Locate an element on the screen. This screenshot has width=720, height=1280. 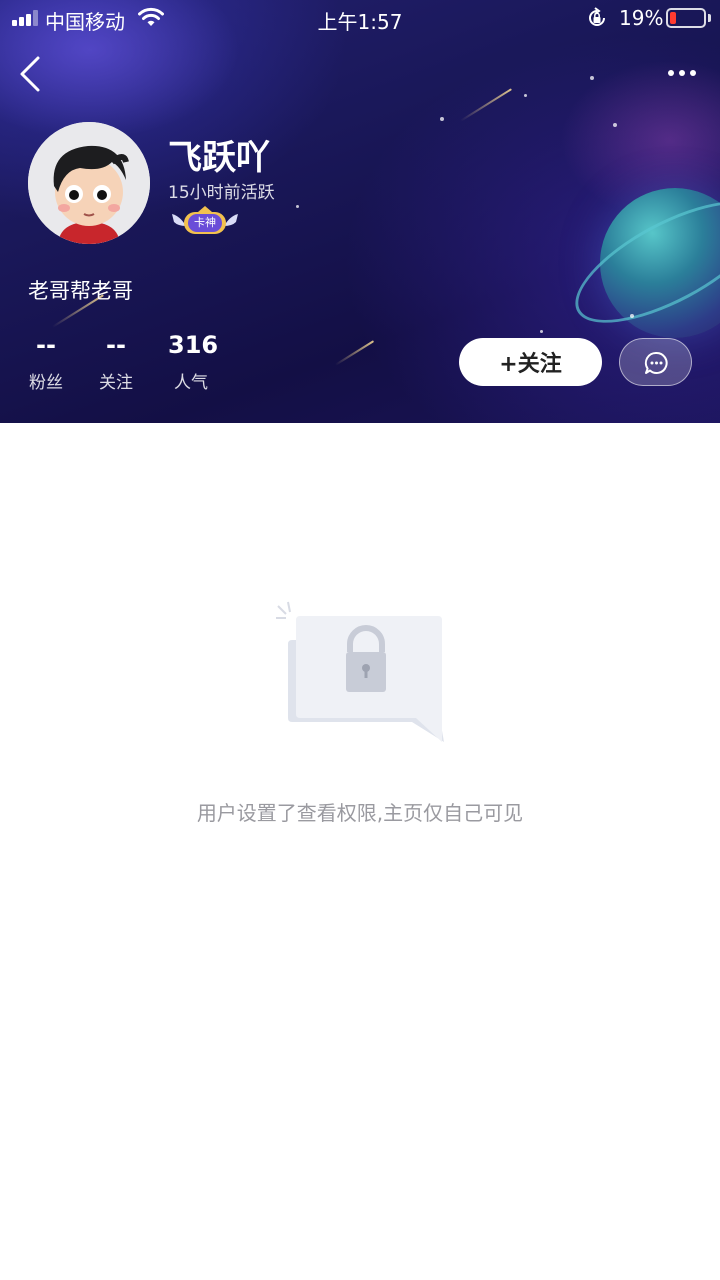
cartoon-avatar-icon is located at coordinates (89, 183).